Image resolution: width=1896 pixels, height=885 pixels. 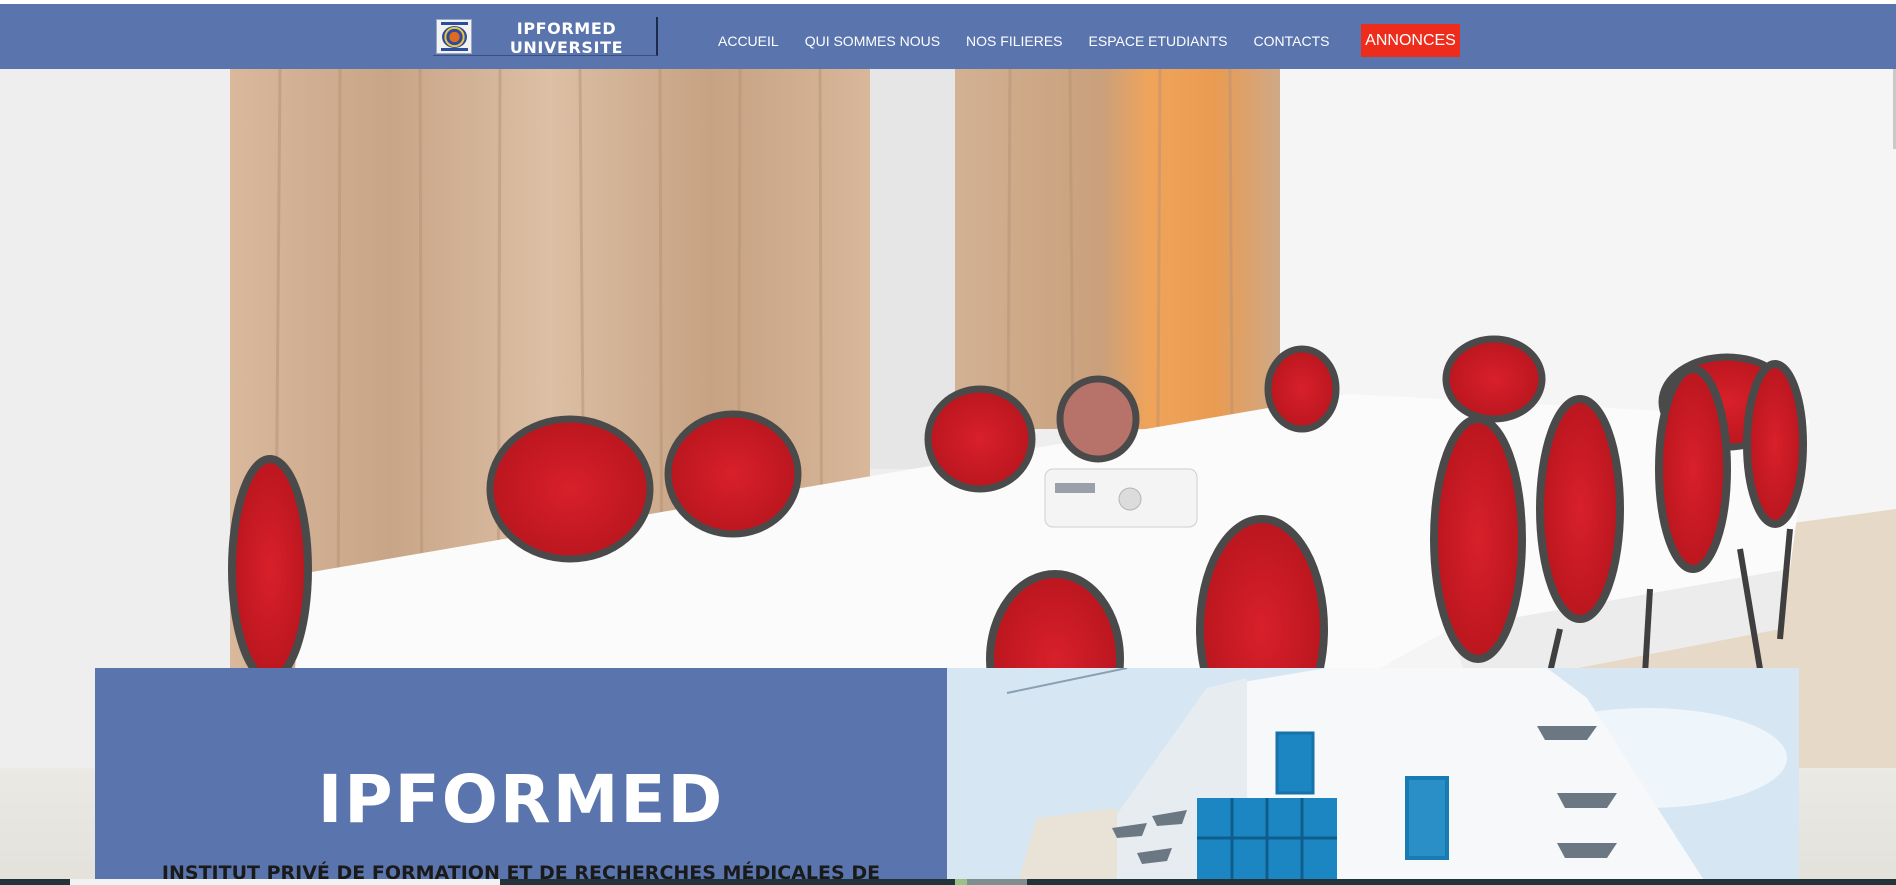 I want to click on nav-qui-sommes-nous: QUI SOMMES NOUS, so click(x=872, y=41).